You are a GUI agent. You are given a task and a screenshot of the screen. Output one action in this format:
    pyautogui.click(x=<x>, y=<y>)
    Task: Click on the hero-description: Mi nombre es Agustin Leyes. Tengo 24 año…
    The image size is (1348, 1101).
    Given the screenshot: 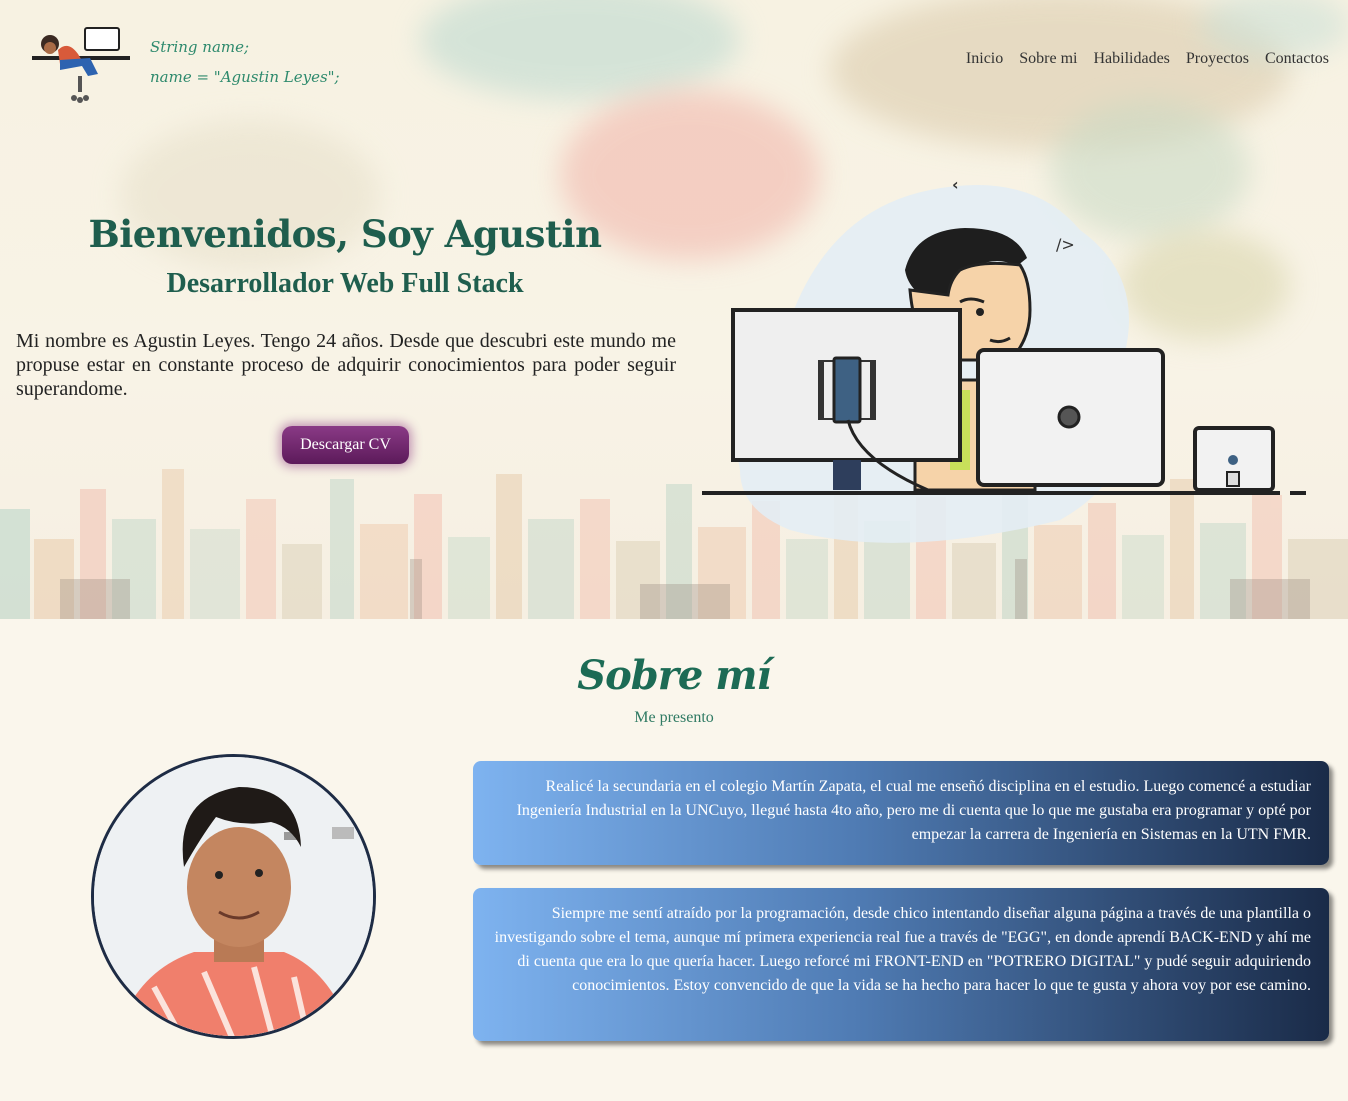 What is the action you would take?
    pyautogui.click(x=346, y=365)
    